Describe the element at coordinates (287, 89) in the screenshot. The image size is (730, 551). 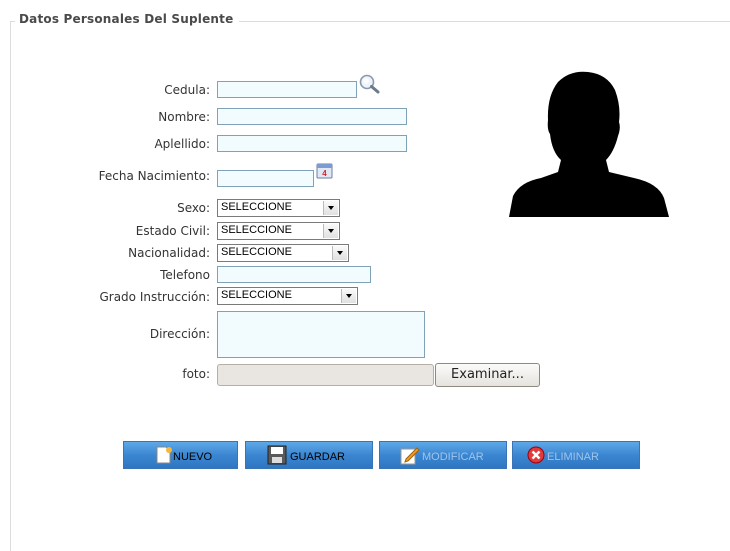
I see `cedula-input` at that location.